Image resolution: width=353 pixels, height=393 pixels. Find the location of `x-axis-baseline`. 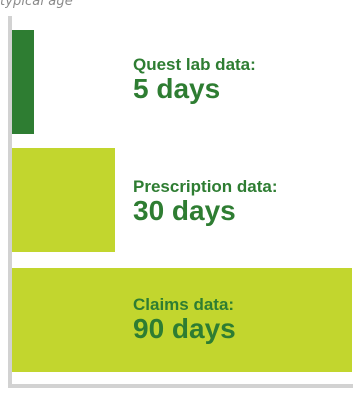

x-axis-baseline is located at coordinates (180, 386).